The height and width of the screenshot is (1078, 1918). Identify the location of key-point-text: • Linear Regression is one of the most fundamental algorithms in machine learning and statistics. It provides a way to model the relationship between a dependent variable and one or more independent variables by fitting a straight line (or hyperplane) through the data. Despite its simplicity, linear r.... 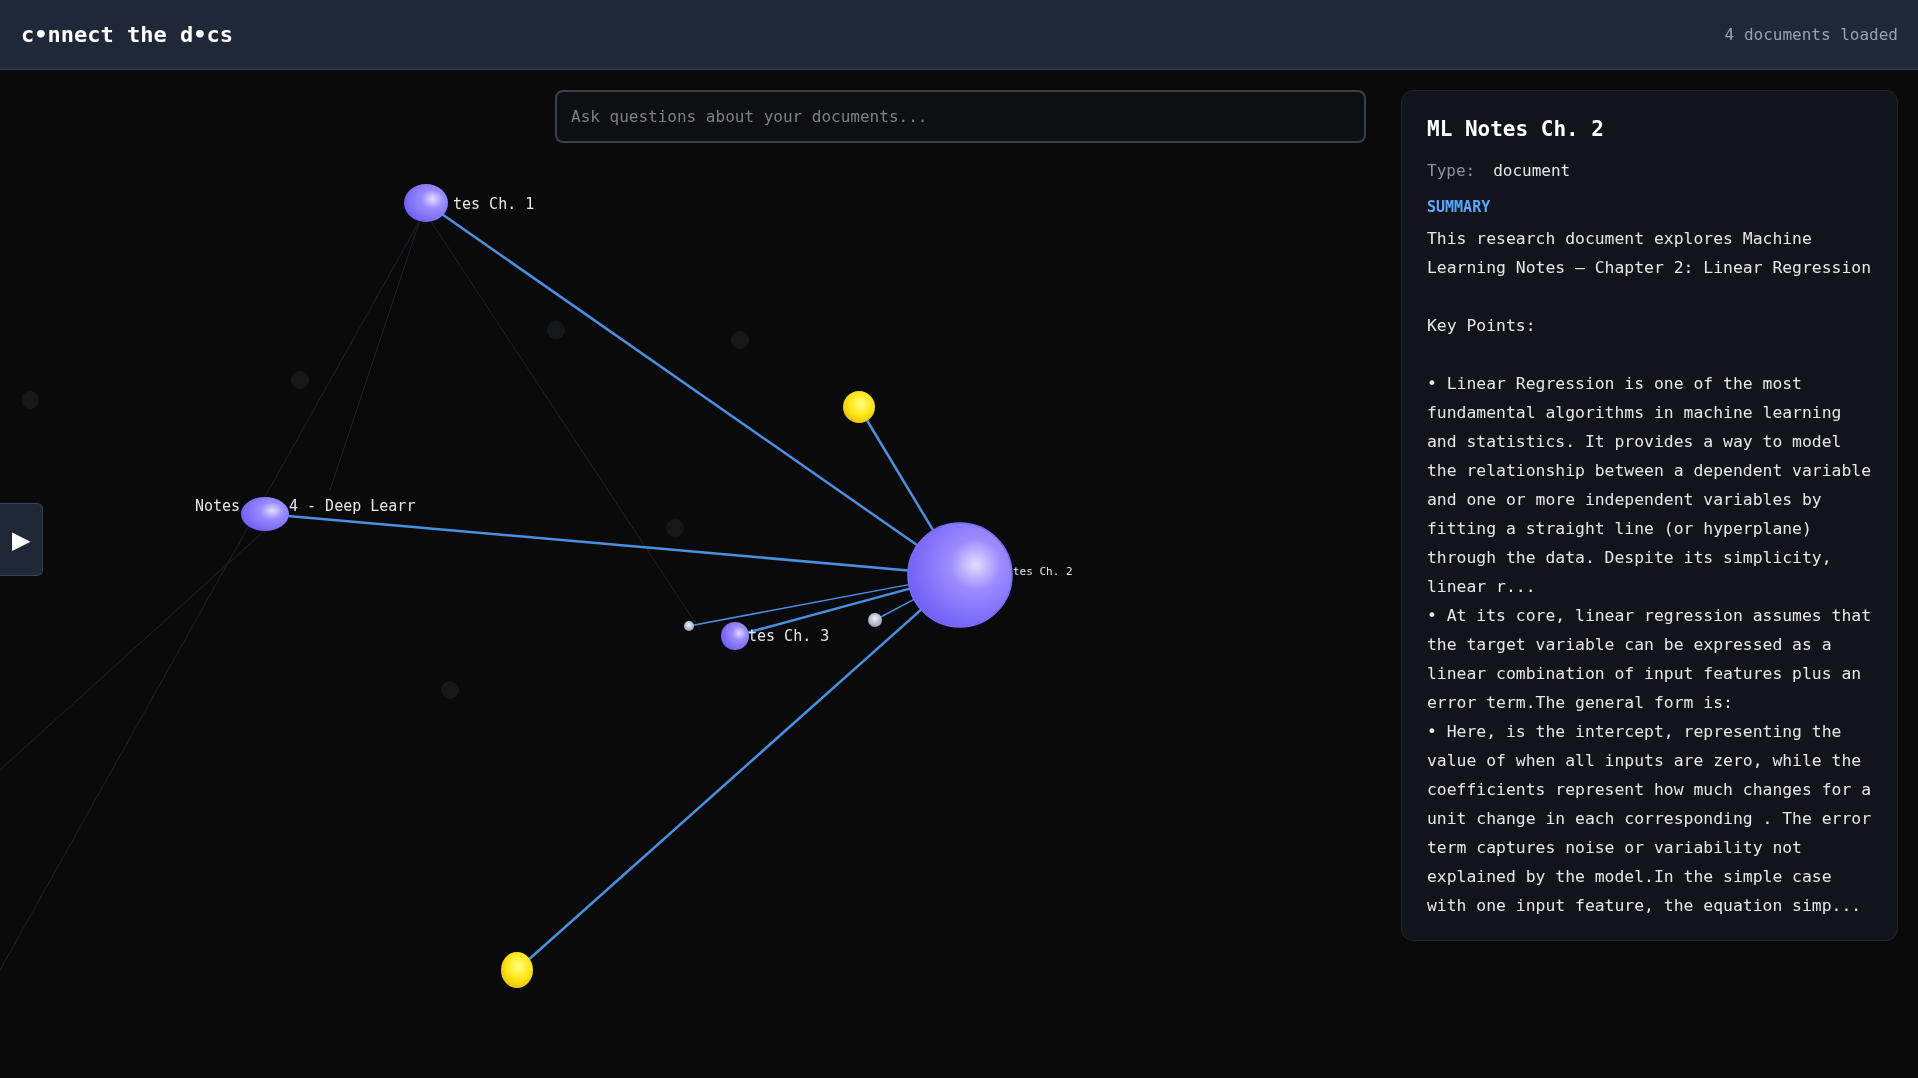
(1650, 485).